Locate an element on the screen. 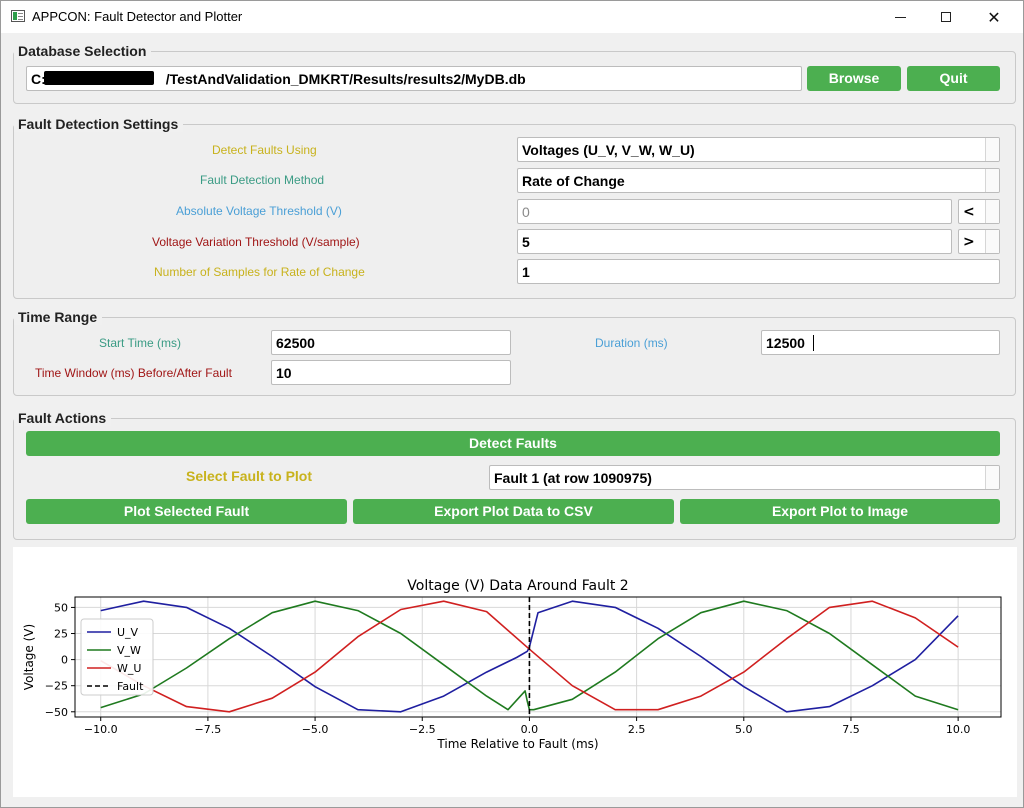  fault-detection-settings-legend: Fault Detection Settings is located at coordinates (99, 124).